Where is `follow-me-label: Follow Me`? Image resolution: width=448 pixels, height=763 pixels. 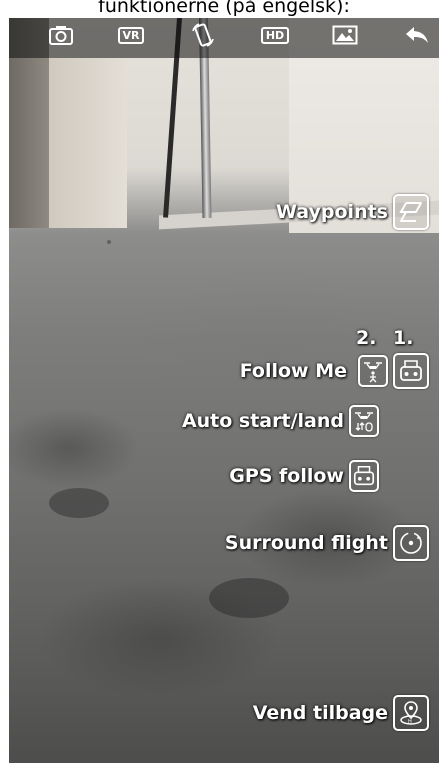 follow-me-label: Follow Me is located at coordinates (293, 371).